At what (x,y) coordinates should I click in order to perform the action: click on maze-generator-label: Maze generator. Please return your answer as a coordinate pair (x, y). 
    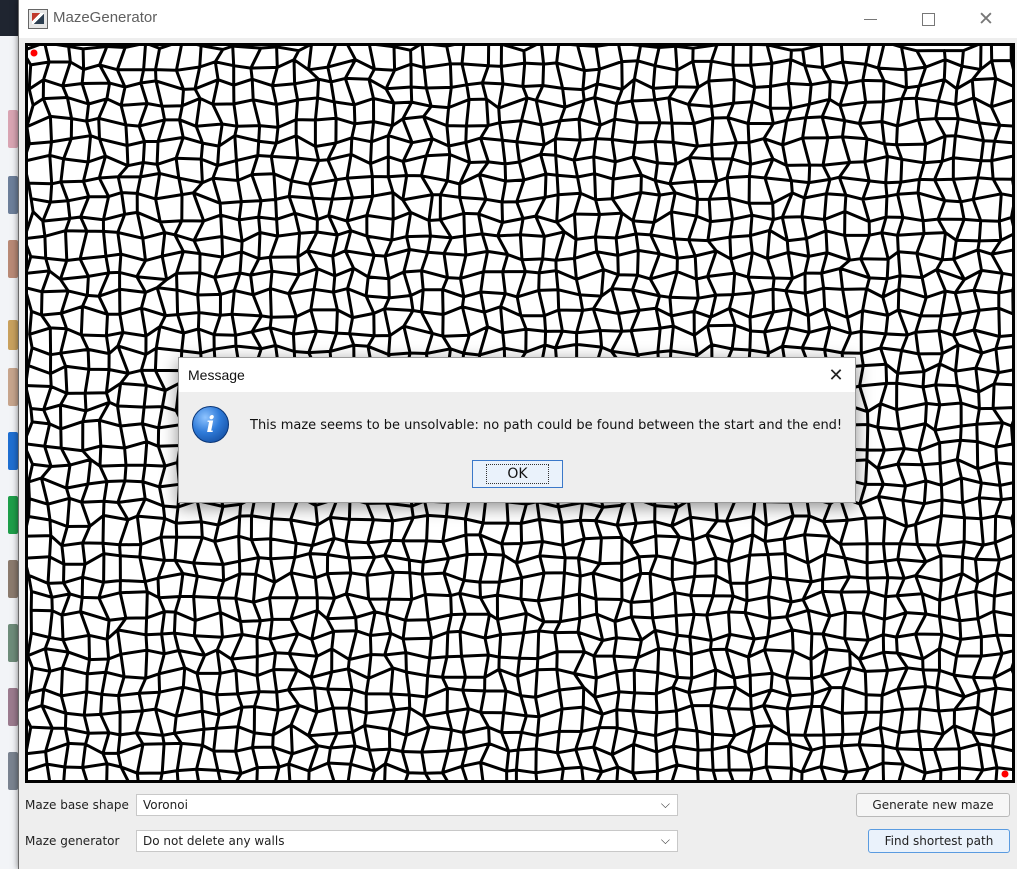
    Looking at the image, I should click on (72, 841).